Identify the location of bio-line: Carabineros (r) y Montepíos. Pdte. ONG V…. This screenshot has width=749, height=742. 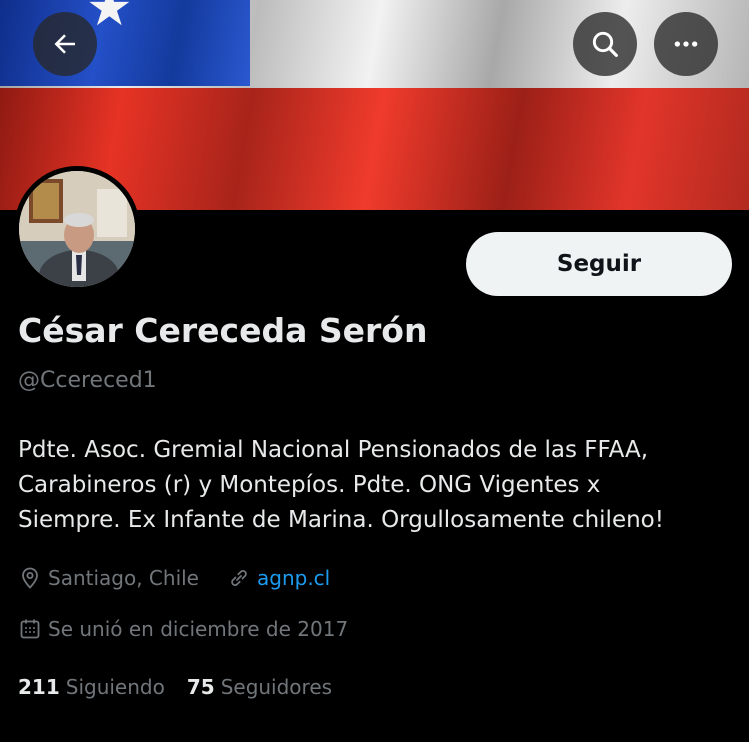
(309, 485).